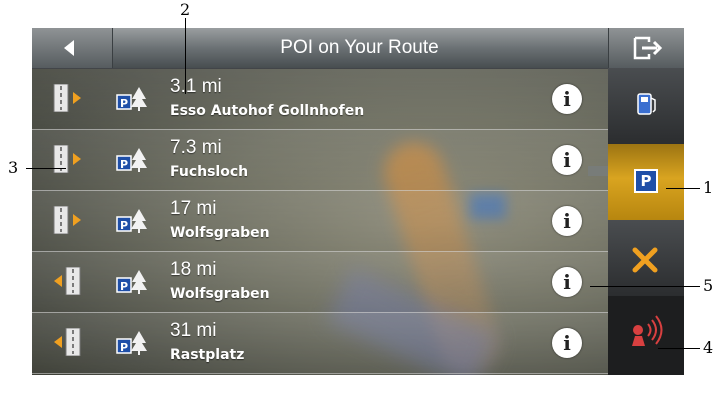 The width and height of the screenshot is (715, 401). Describe the element at coordinates (321, 160) in the screenshot. I see `list-item: P 7.3 mi Fuchsloch i` at that location.